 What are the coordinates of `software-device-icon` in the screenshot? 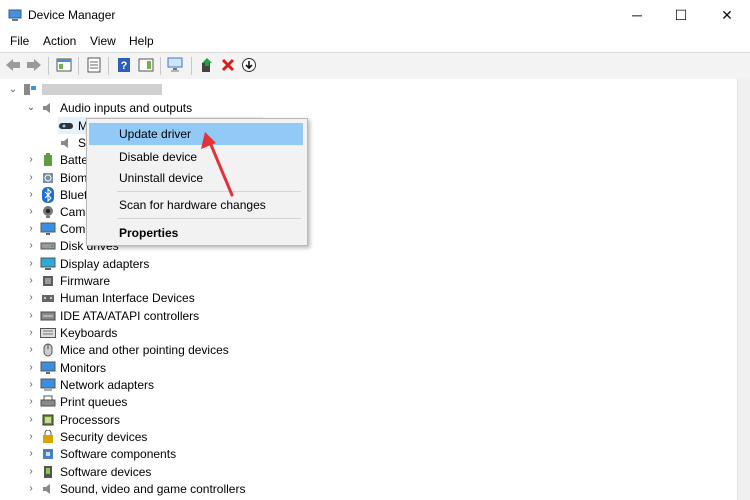 It's located at (48, 472).